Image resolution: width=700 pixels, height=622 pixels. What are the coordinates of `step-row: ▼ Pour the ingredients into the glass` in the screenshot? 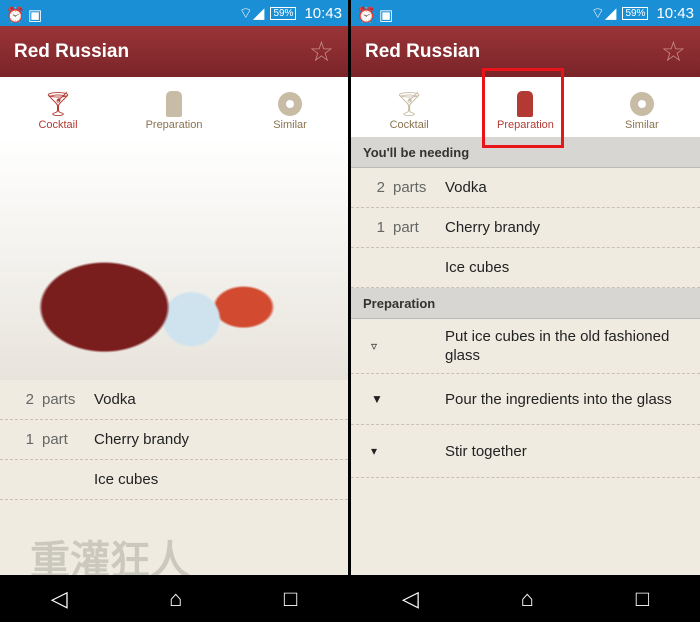 It's located at (525, 399).